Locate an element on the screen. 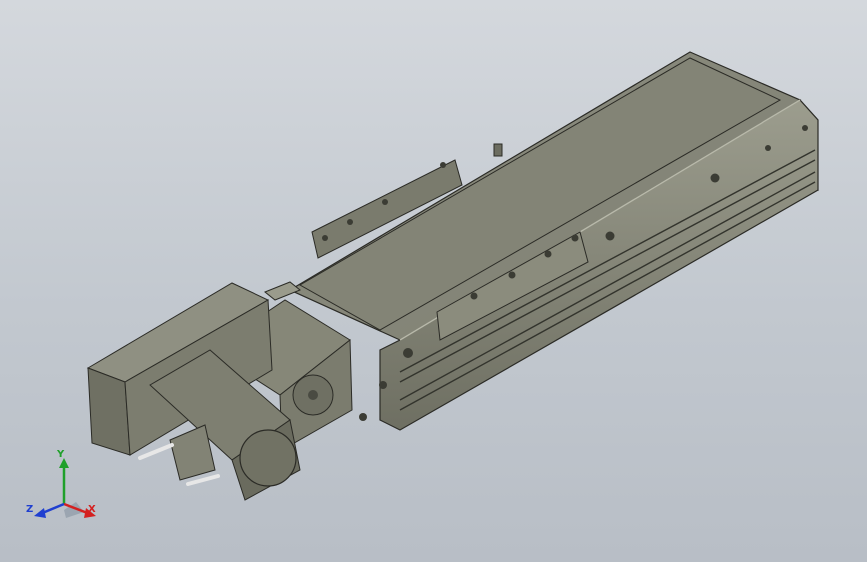  gearbox-front is located at coordinates (109, 411).